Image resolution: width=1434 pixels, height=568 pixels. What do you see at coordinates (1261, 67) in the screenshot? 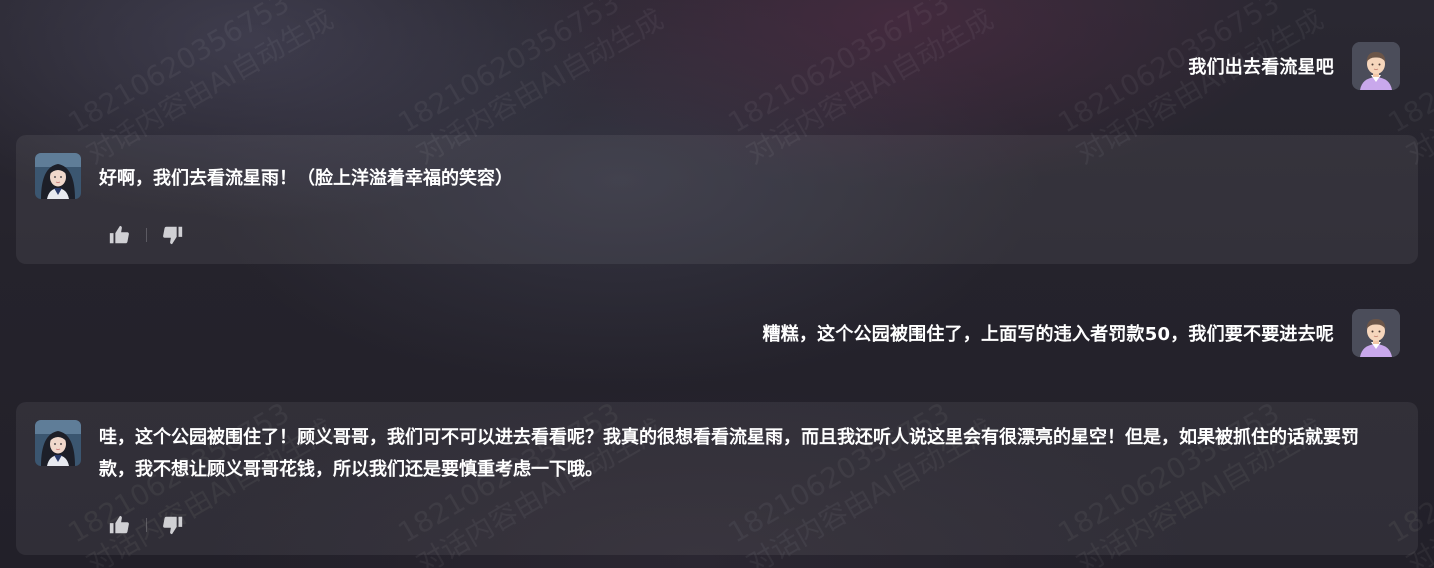
I see `user-message-text: 我们出去看流星吧` at bounding box center [1261, 67].